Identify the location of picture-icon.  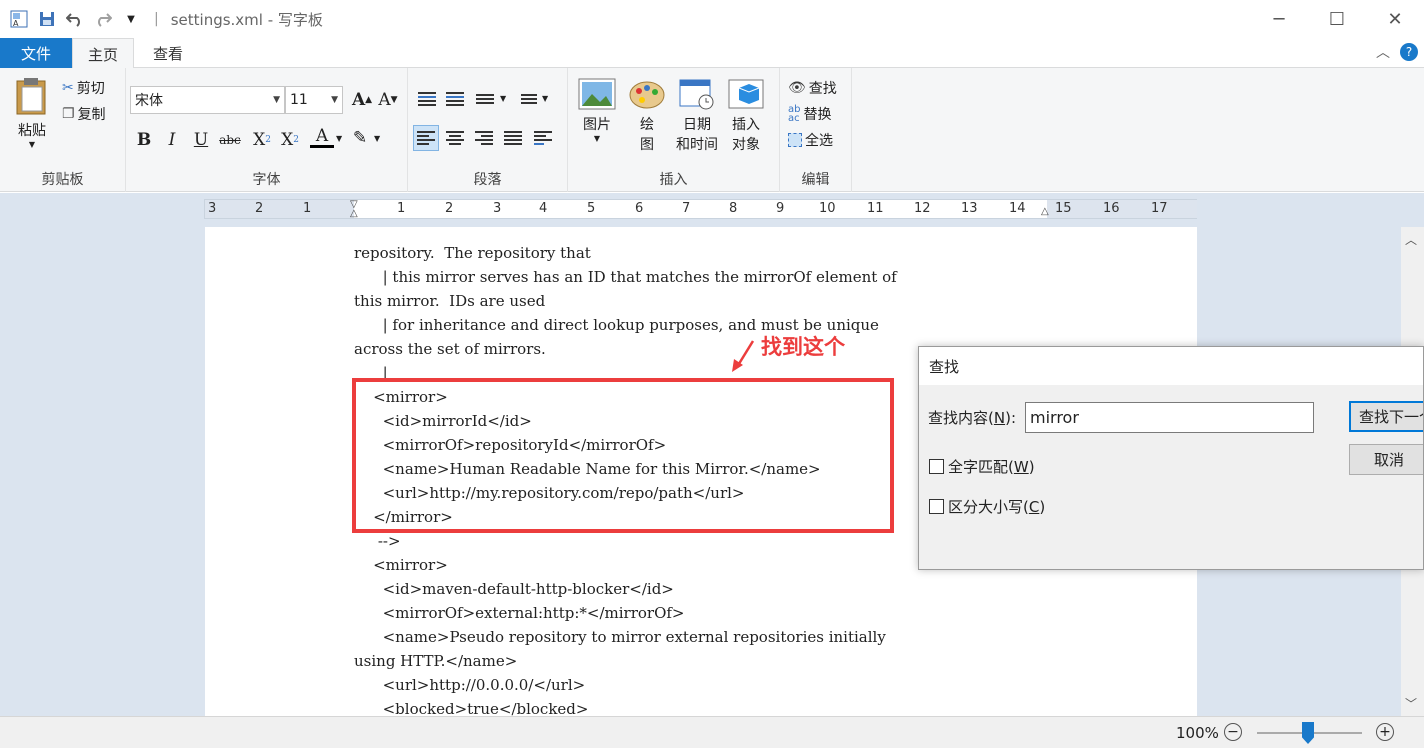
(597, 94).